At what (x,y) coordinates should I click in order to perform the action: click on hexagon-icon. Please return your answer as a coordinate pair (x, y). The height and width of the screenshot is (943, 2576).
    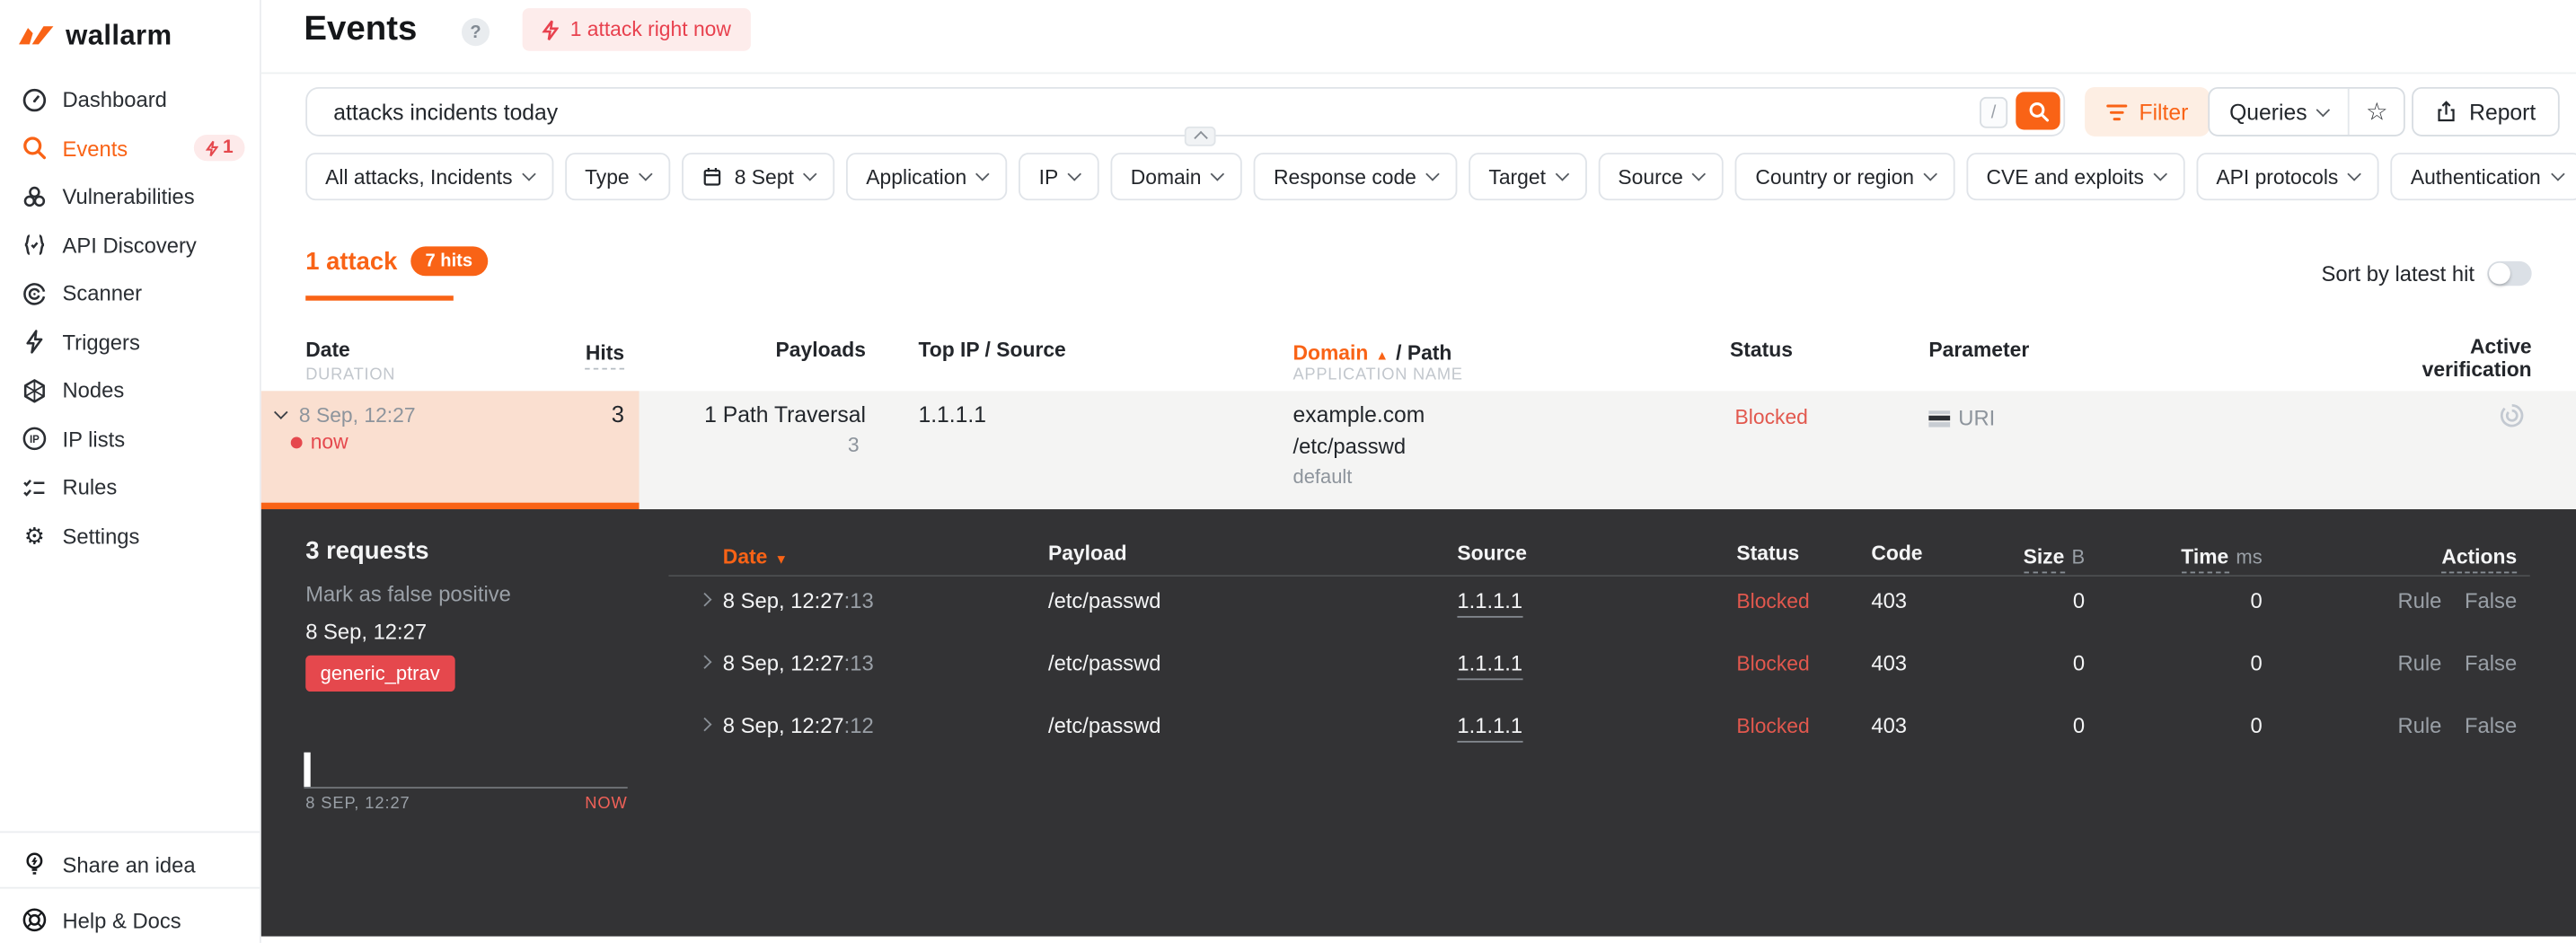
    Looking at the image, I should click on (35, 390).